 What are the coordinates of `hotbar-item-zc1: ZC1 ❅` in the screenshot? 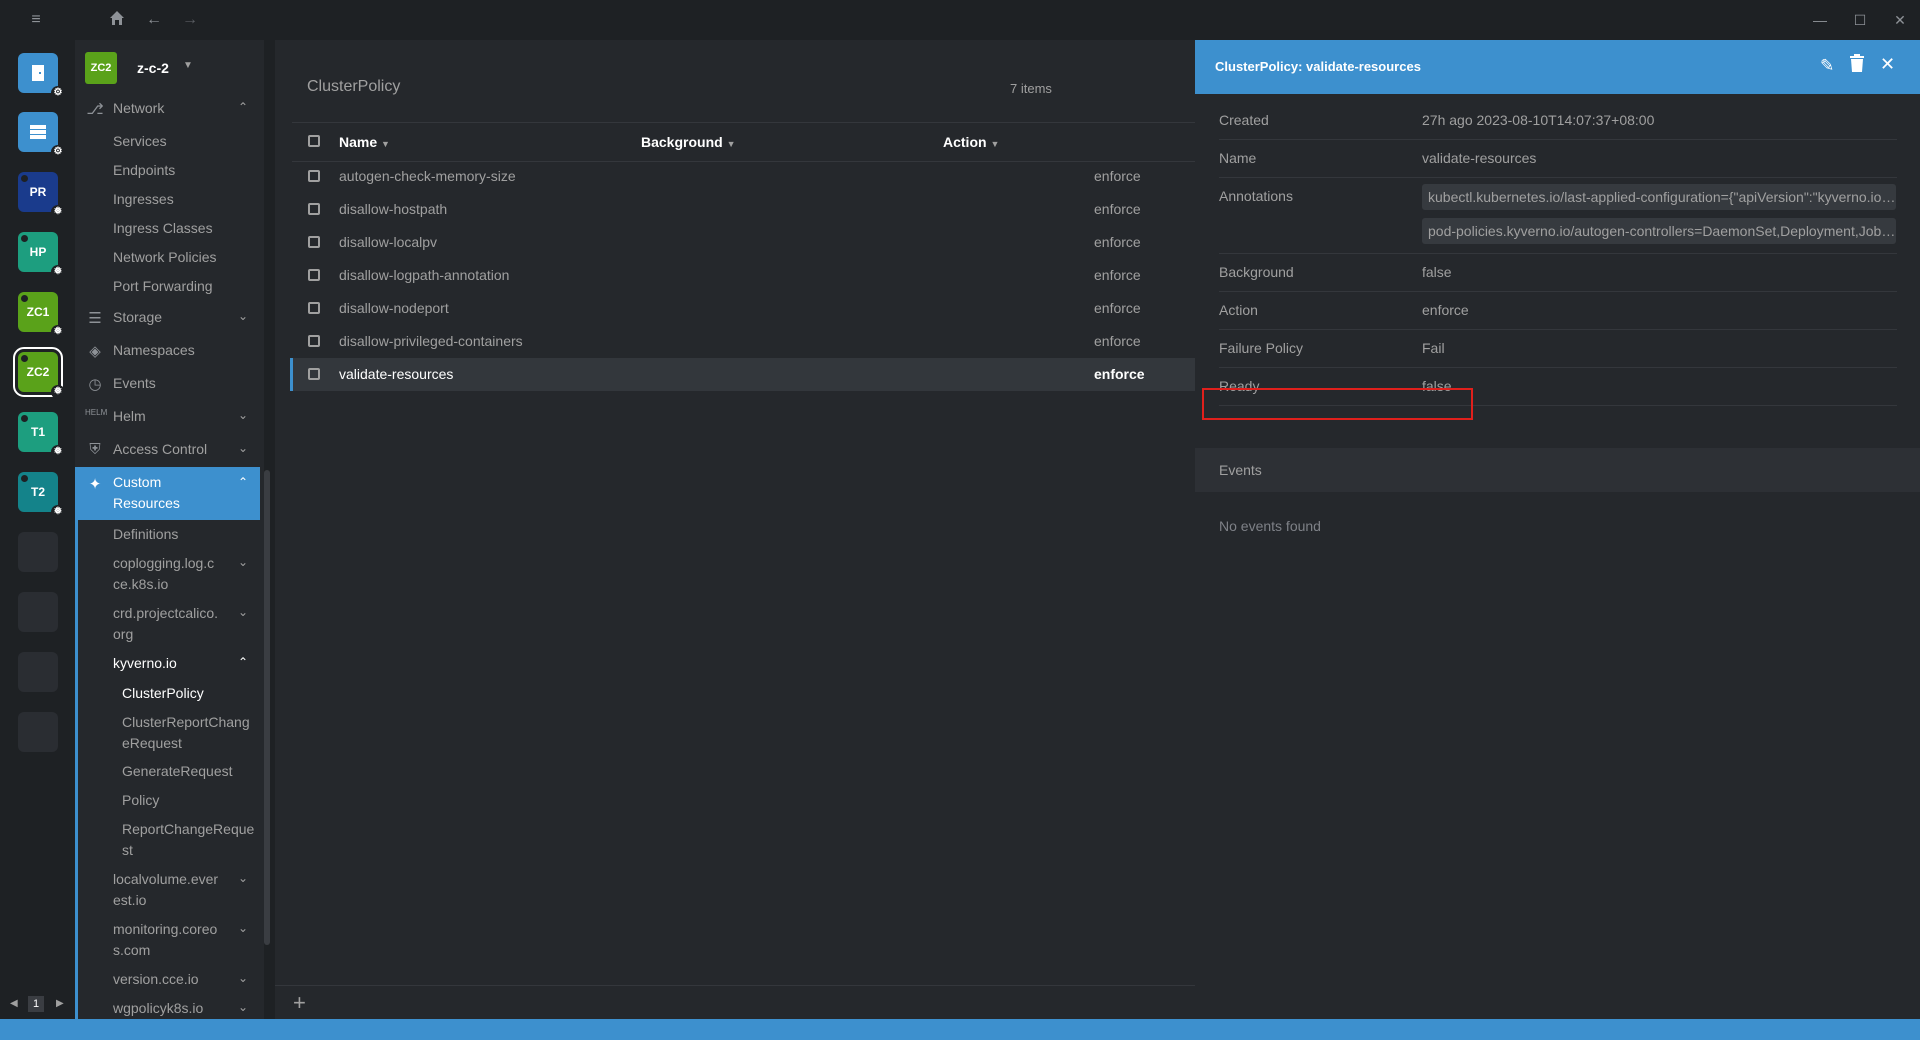 It's located at (41, 315).